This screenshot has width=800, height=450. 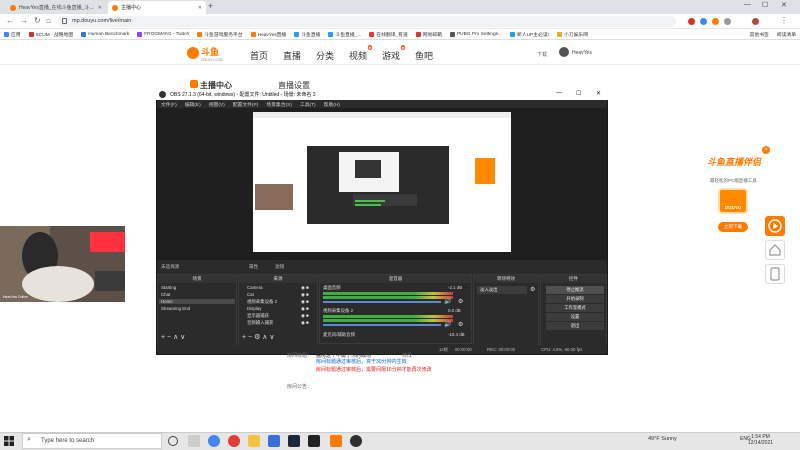 I want to click on bookmark-item: 其他书签, so click(x=759, y=34).